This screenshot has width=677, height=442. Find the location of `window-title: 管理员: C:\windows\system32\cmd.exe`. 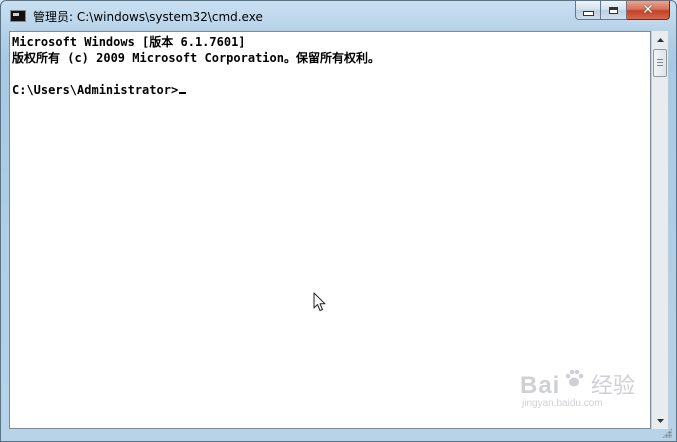

window-title: 管理员: C:\windows\system32\cmd.exe is located at coordinates (148, 17).